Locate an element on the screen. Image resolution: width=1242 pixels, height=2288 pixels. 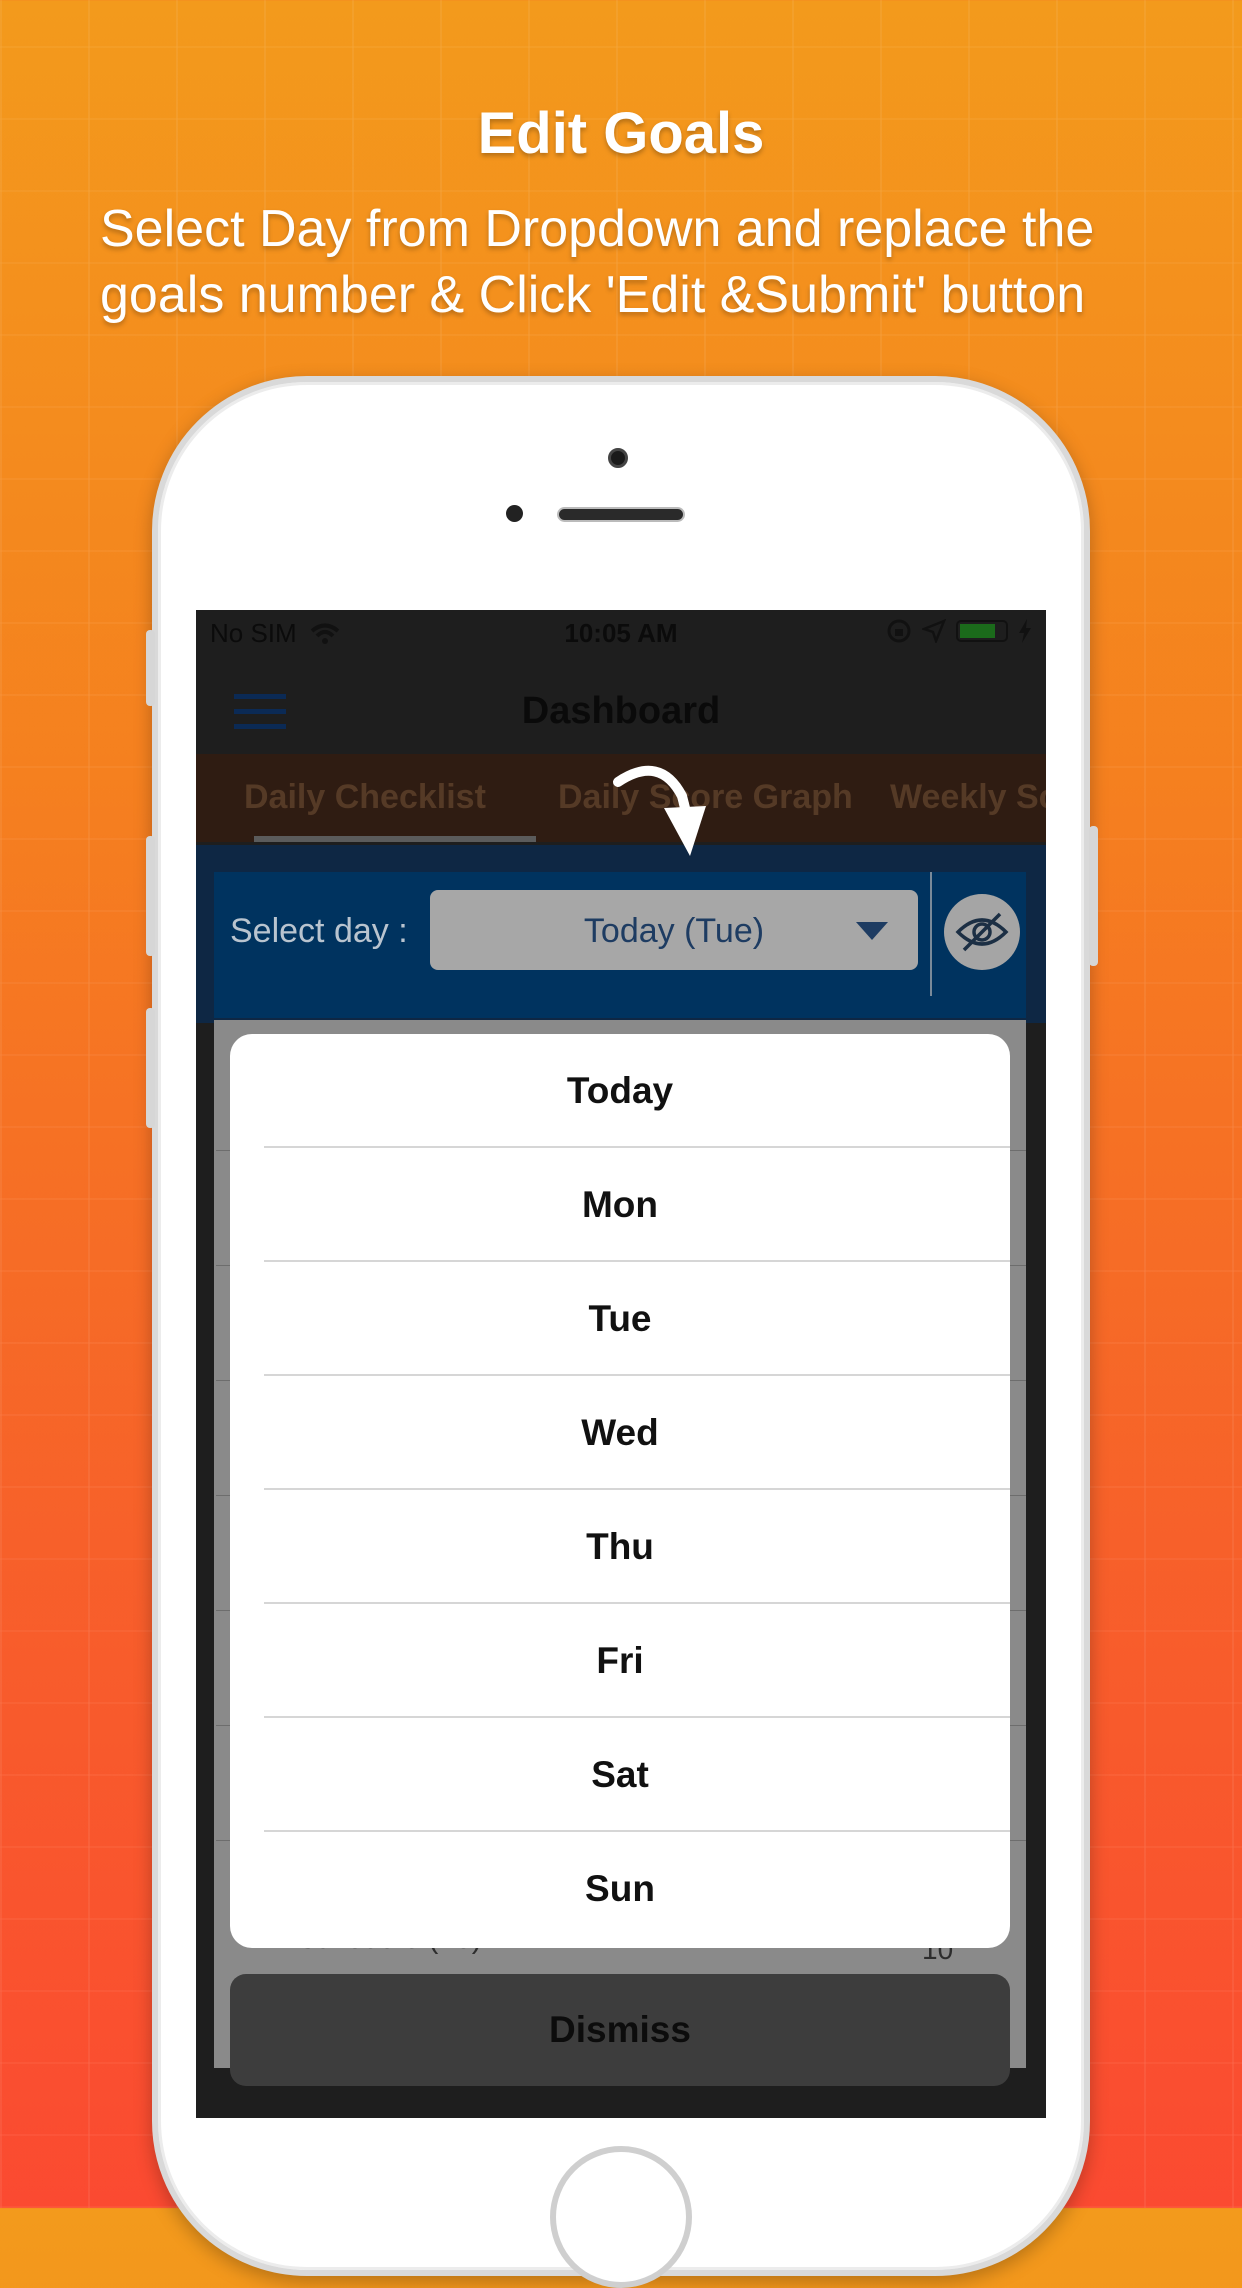
select-day-label: Select day : is located at coordinates (319, 931).